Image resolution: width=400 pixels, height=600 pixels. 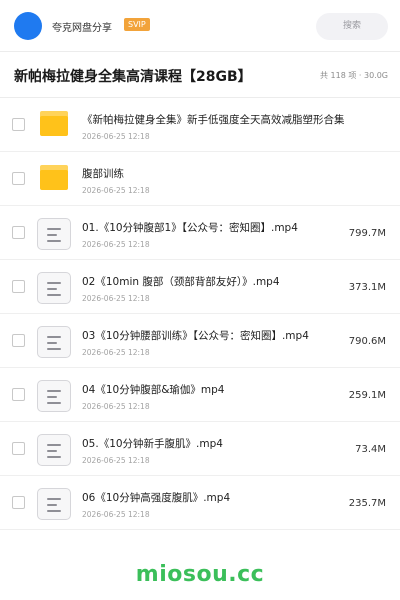 What do you see at coordinates (200, 26) in the screenshot?
I see `top-bar: 夸克网盘分享 SVIP 搜索` at bounding box center [200, 26].